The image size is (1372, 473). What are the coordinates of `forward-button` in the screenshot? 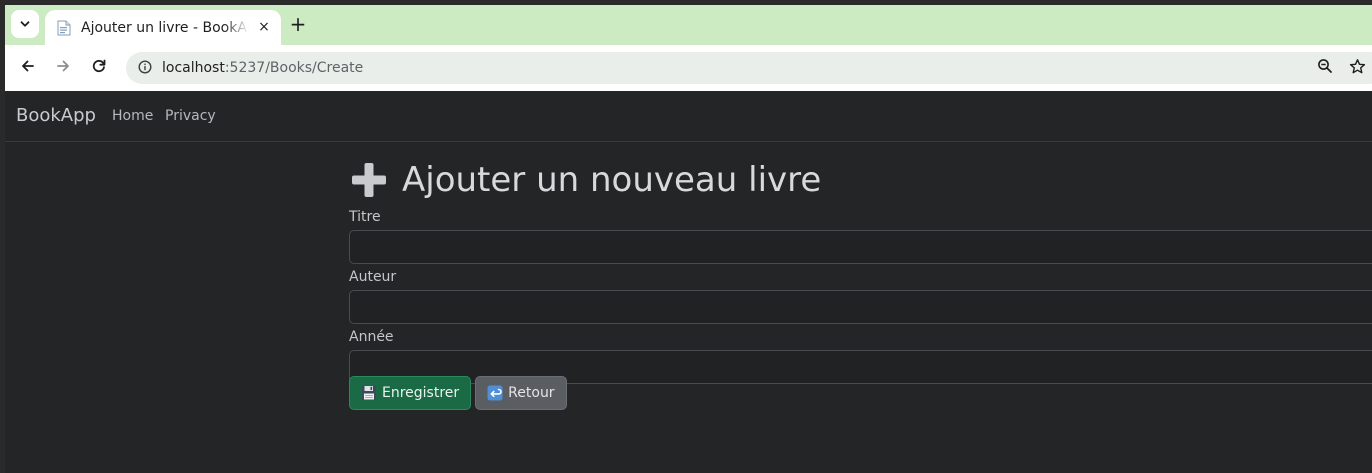 It's located at (63, 68).